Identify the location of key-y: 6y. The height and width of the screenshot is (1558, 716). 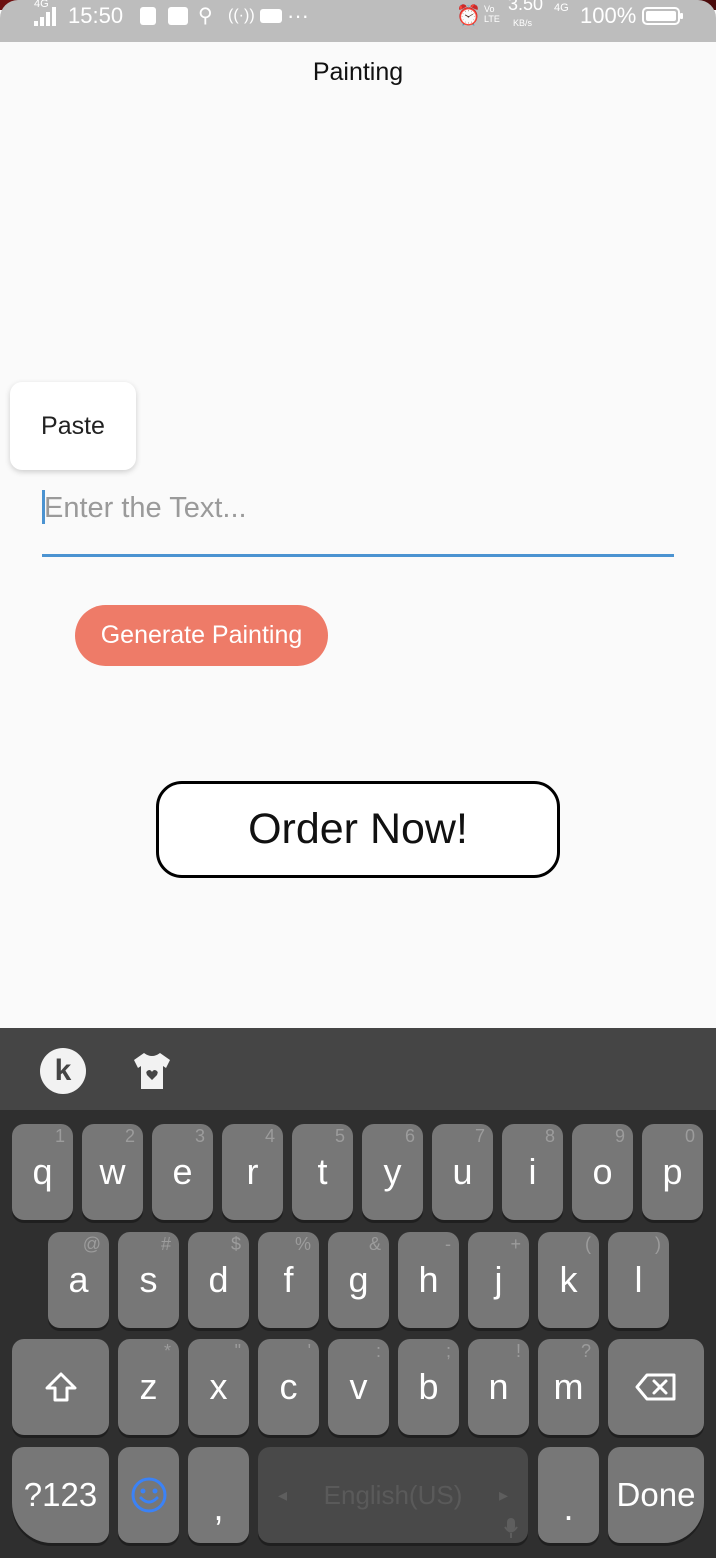
(392, 1172).